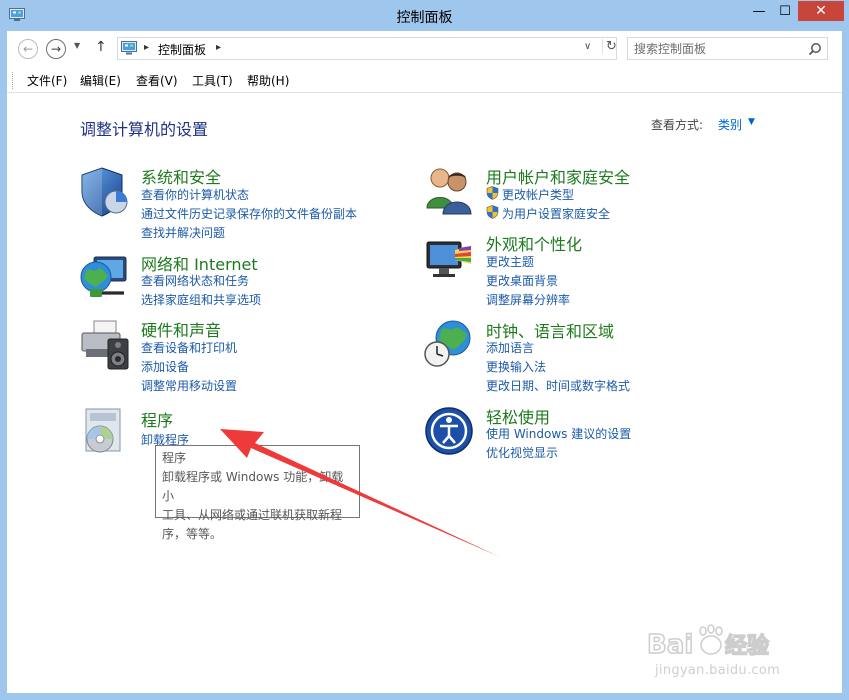 The width and height of the screenshot is (849, 700). I want to click on appearance-monitor-icon, so click(449, 262).